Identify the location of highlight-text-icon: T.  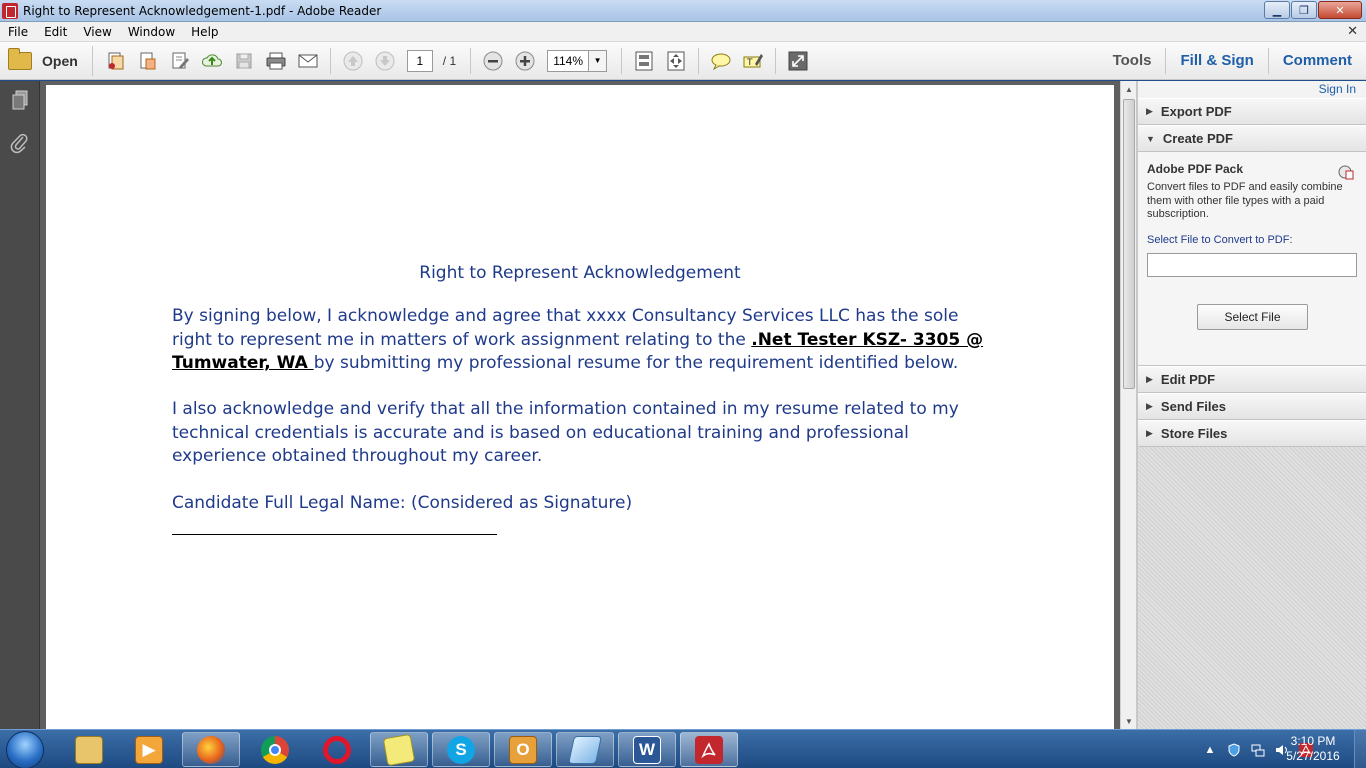
(753, 61).